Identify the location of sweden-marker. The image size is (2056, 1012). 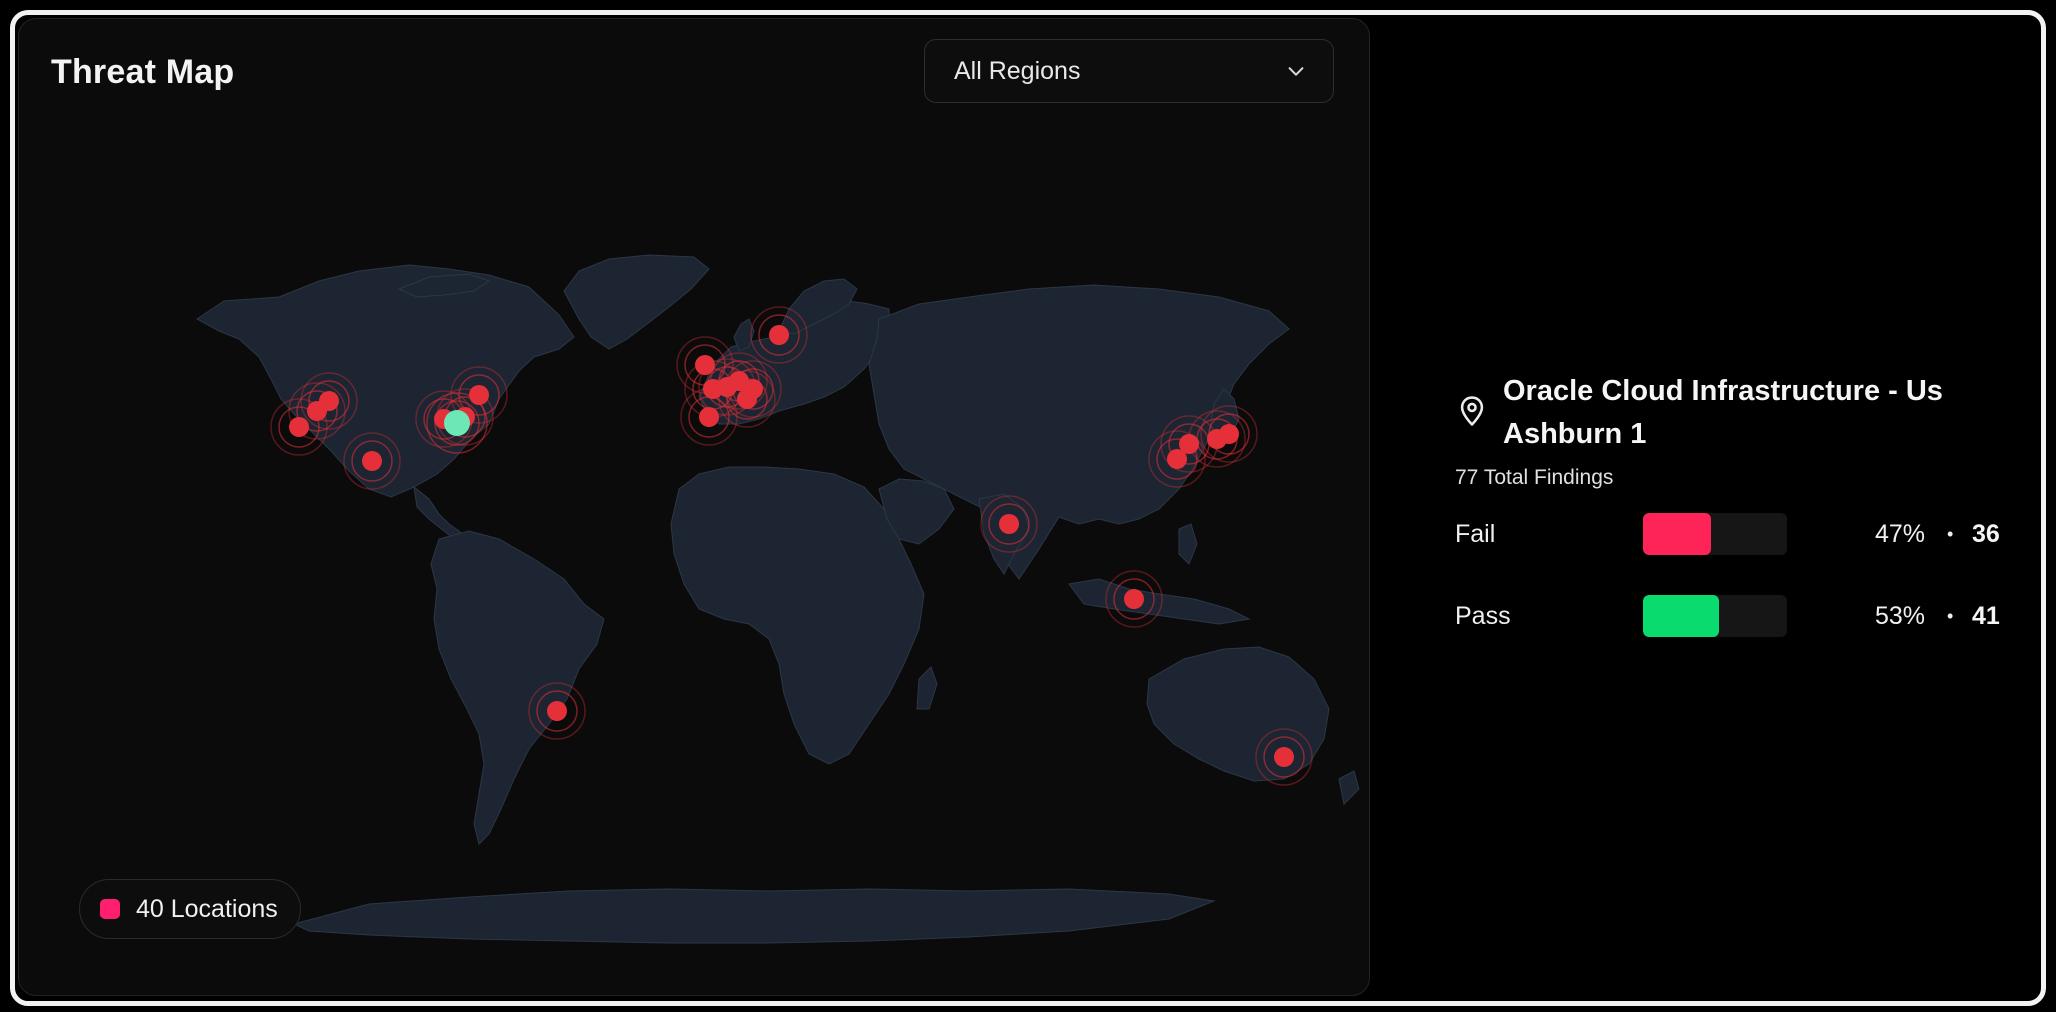
(779, 335).